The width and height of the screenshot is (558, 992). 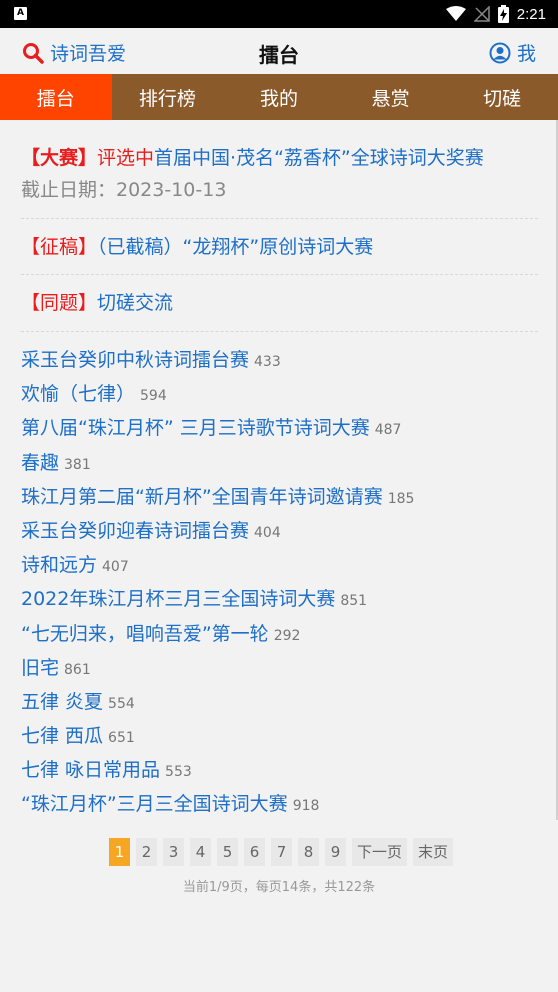 I want to click on same-topic-line: 【同题】切磋交流, so click(x=279, y=303).